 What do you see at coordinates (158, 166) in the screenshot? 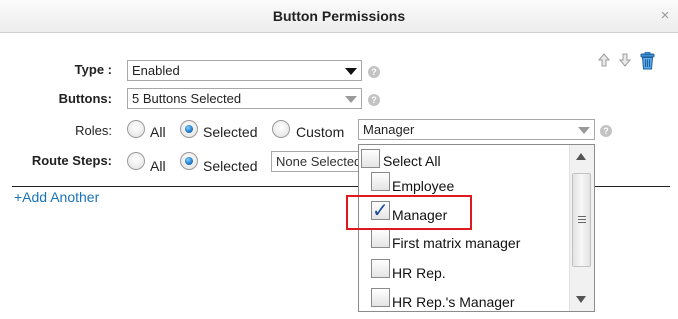
I see `route-steps-radio-all-label: All` at bounding box center [158, 166].